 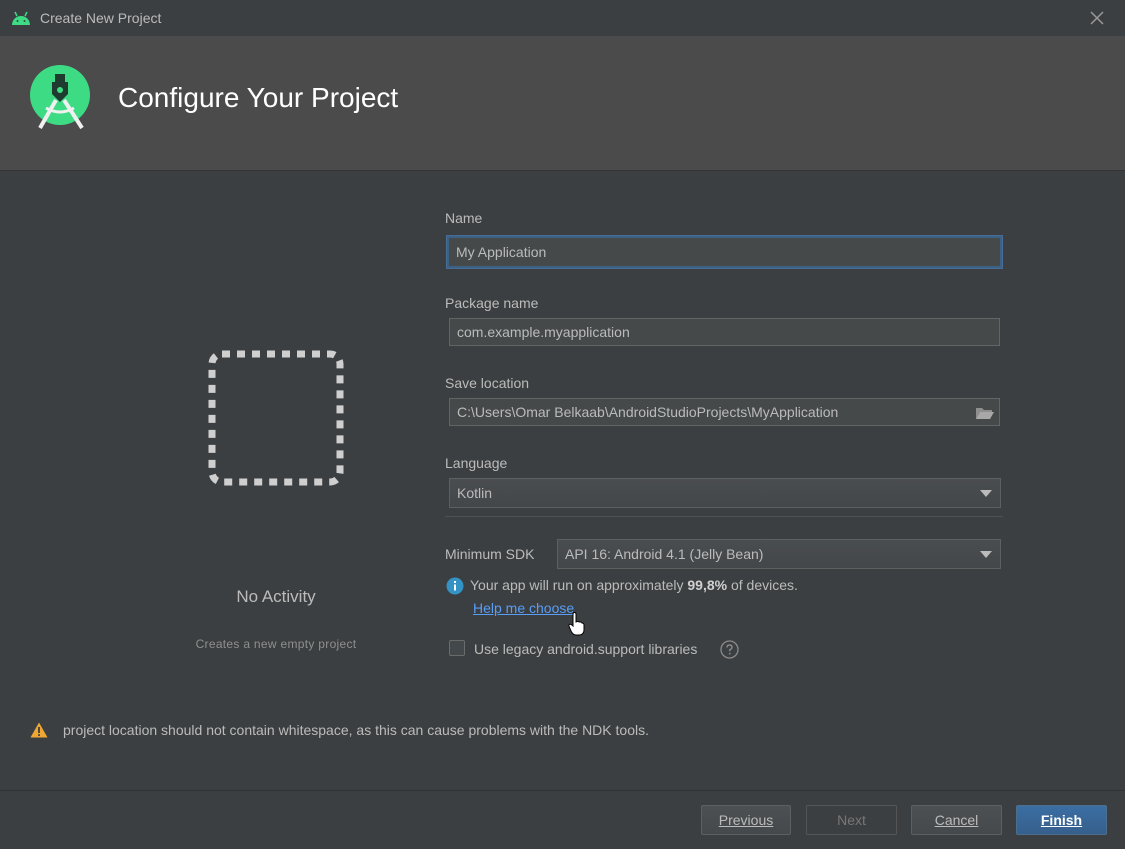 What do you see at coordinates (725, 493) in the screenshot?
I see `language-dropdown: Kotlin` at bounding box center [725, 493].